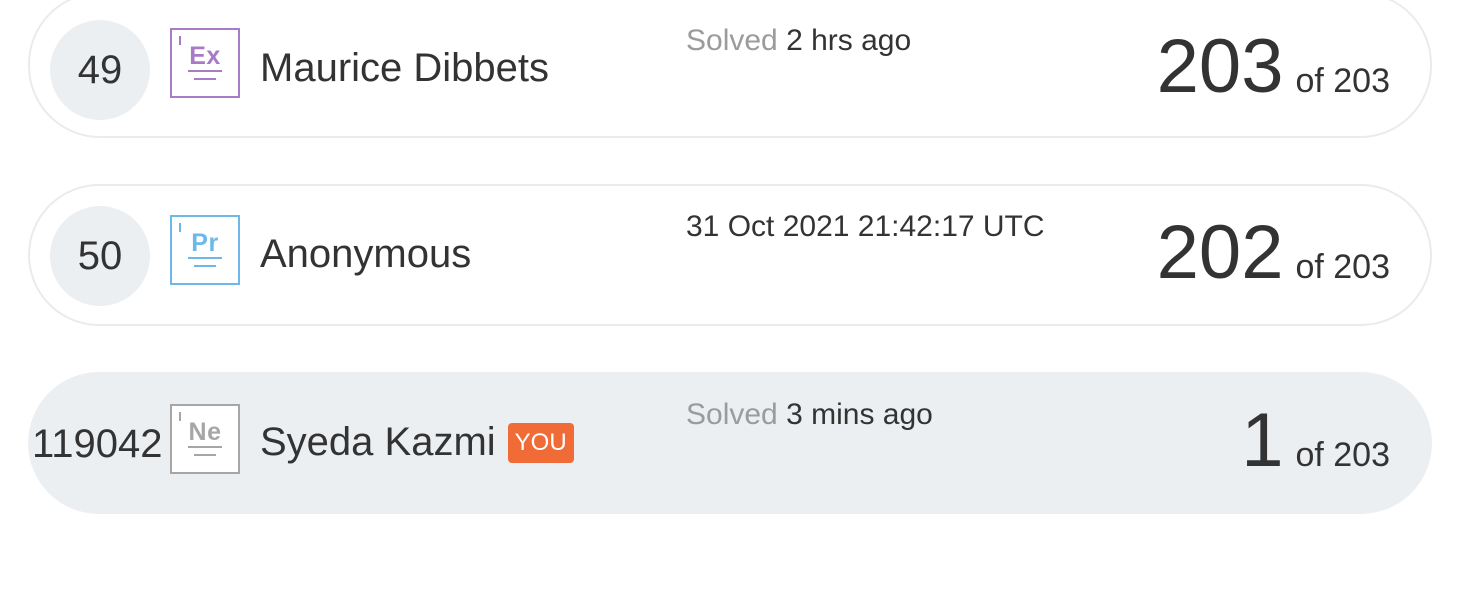 Image resolution: width=1462 pixels, height=592 pixels. I want to click on level-badge-icon: Pr, so click(205, 250).